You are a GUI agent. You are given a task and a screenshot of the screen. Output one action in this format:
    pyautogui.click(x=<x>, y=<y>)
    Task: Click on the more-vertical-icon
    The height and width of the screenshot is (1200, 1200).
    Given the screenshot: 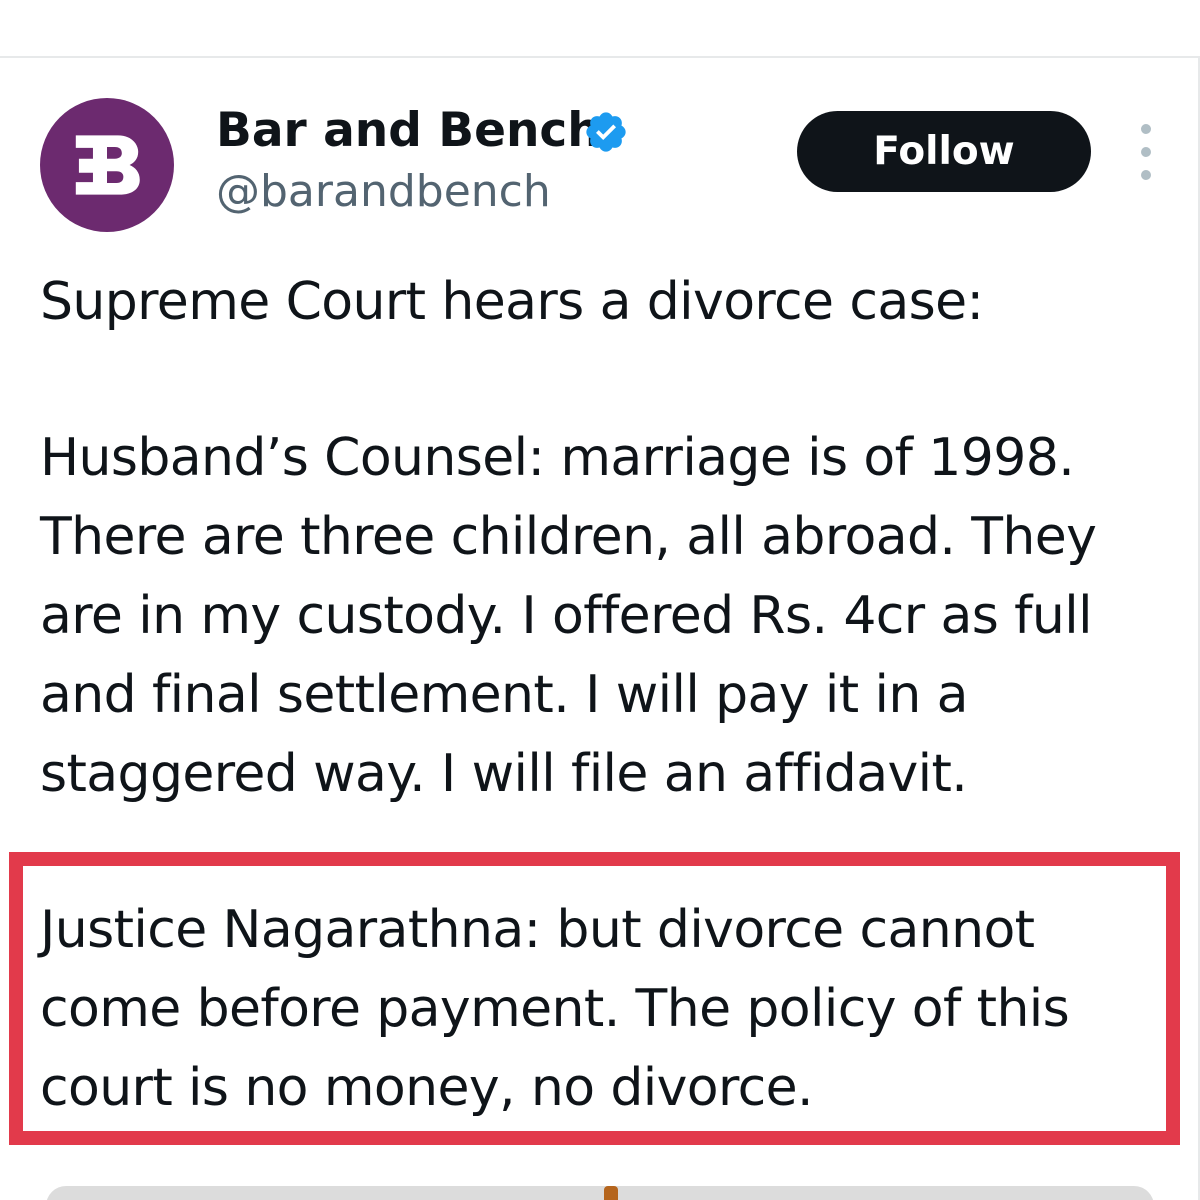 What is the action you would take?
    pyautogui.click(x=1146, y=152)
    